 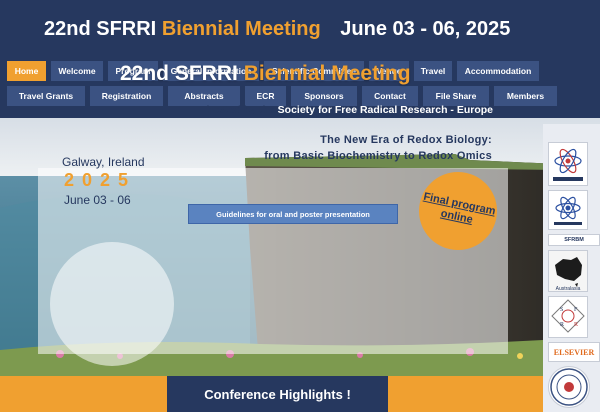 What do you see at coordinates (327, 73) in the screenshot?
I see `hero-title-accent: Biennial Meeting` at bounding box center [327, 73].